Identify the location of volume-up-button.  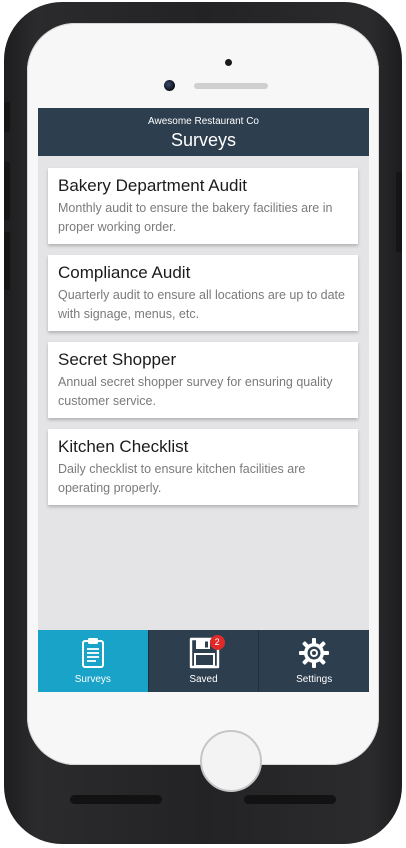
(7, 191).